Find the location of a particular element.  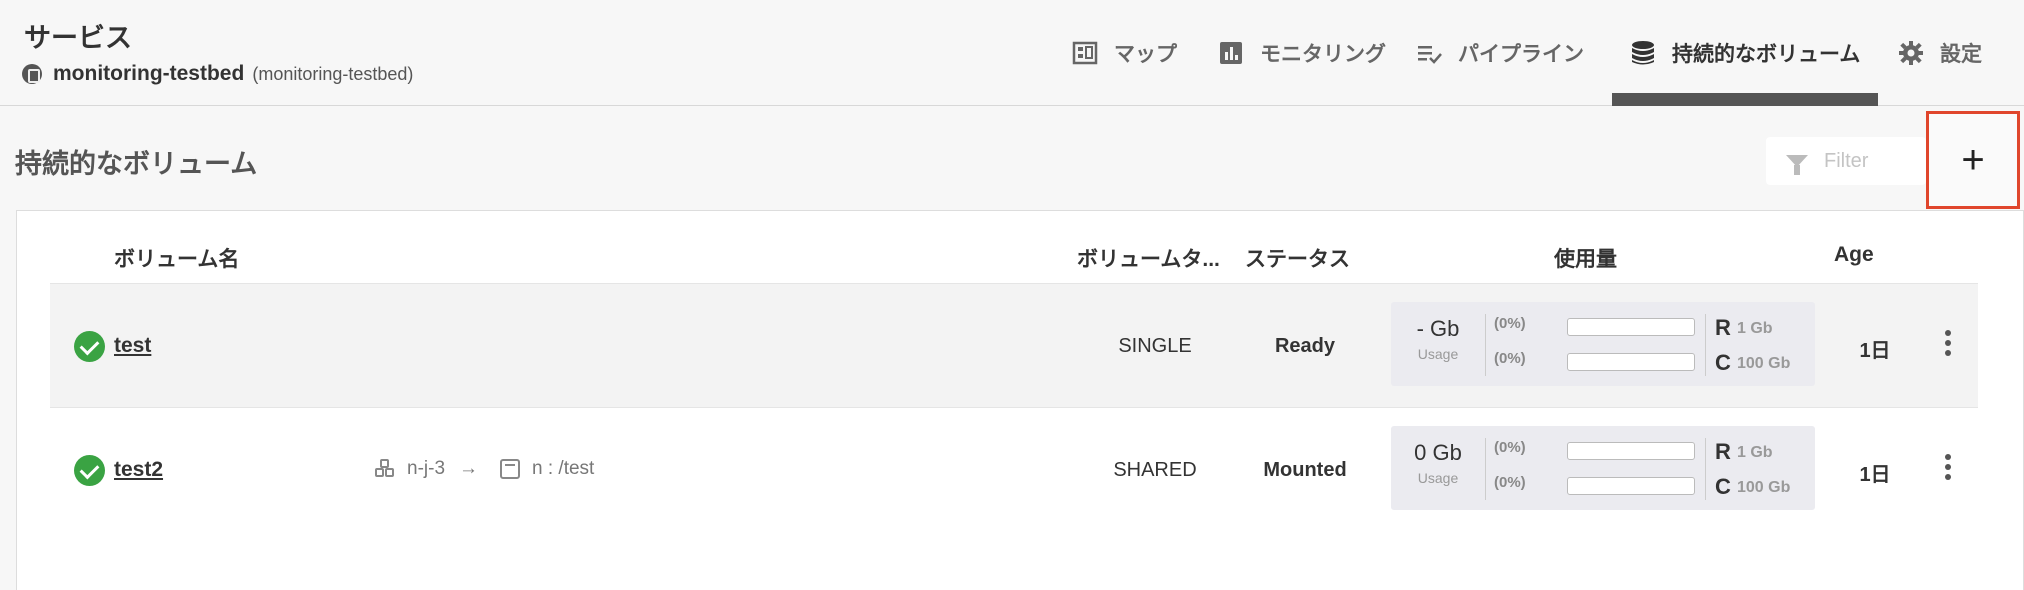

tab-monitoring-label: モニタリング is located at coordinates (1323, 54).